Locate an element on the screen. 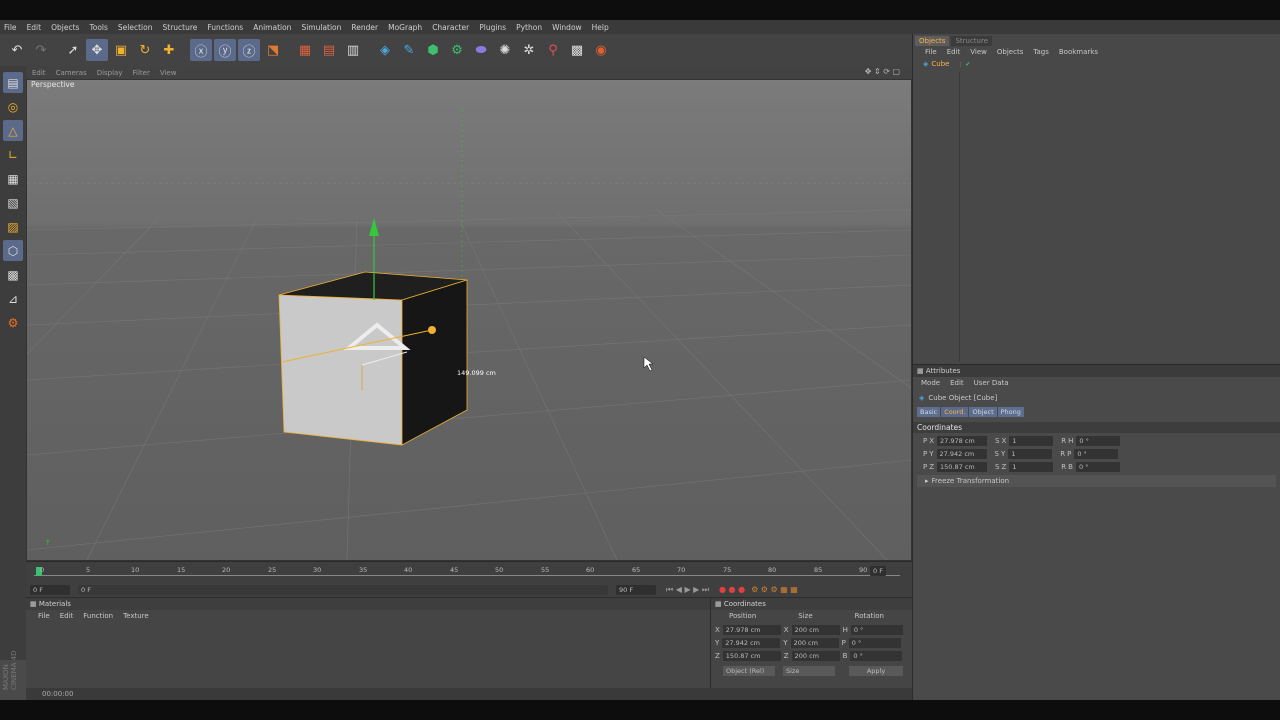 The height and width of the screenshot is (720, 1280). materials-menu-file: File is located at coordinates (44, 616).